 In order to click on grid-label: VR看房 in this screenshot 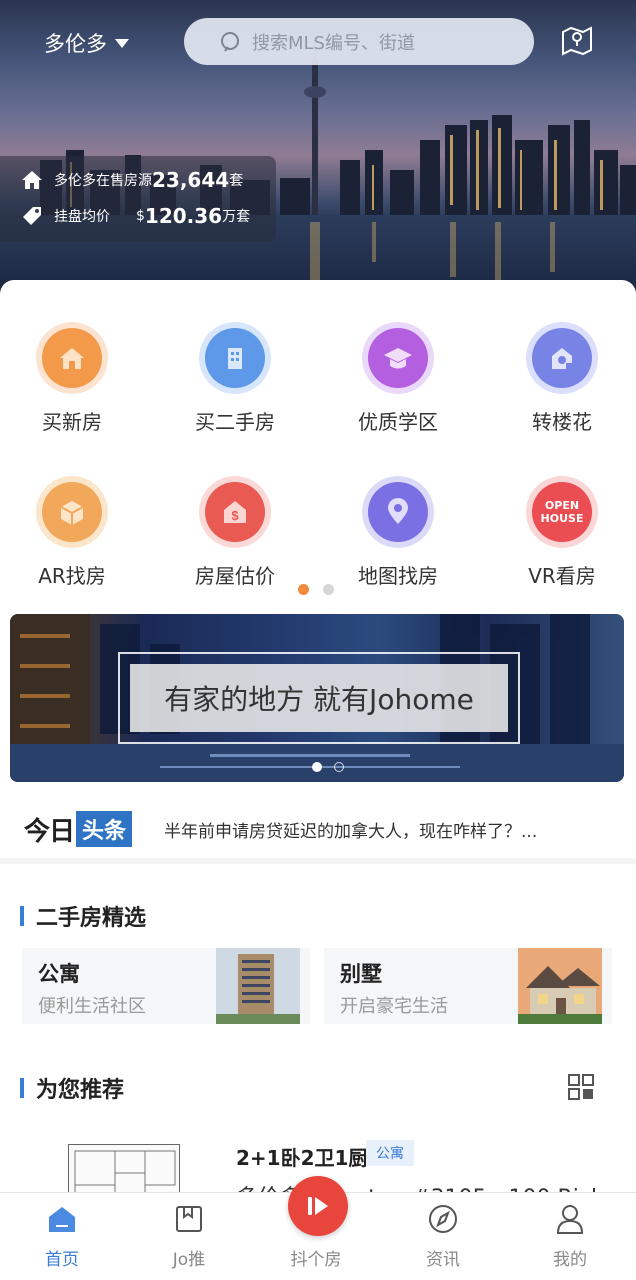, I will do `click(562, 576)`.